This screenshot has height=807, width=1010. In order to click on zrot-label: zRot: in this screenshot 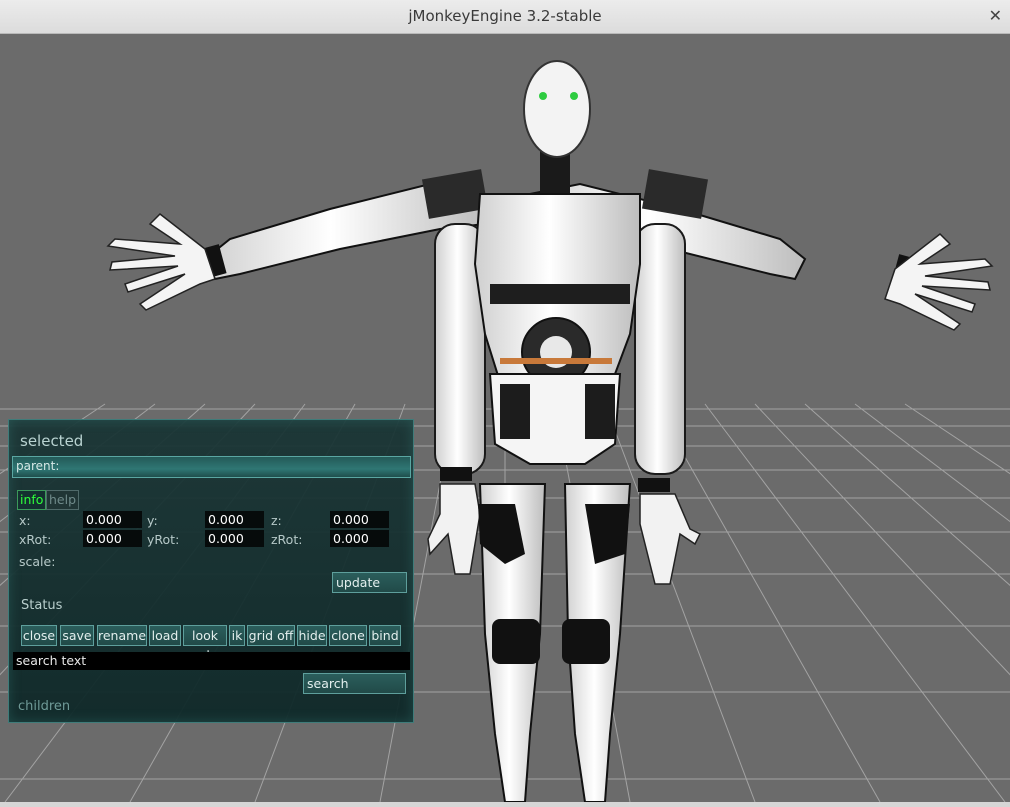, I will do `click(287, 539)`.